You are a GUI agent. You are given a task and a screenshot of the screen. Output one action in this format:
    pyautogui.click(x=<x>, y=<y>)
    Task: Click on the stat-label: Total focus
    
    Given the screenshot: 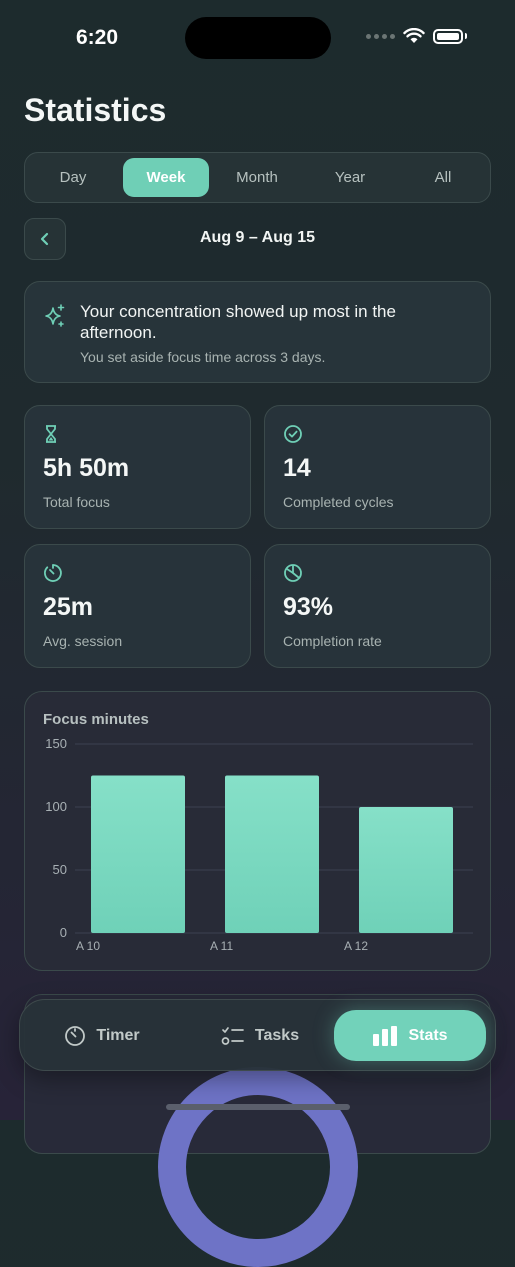 What is the action you would take?
    pyautogui.click(x=76, y=502)
    